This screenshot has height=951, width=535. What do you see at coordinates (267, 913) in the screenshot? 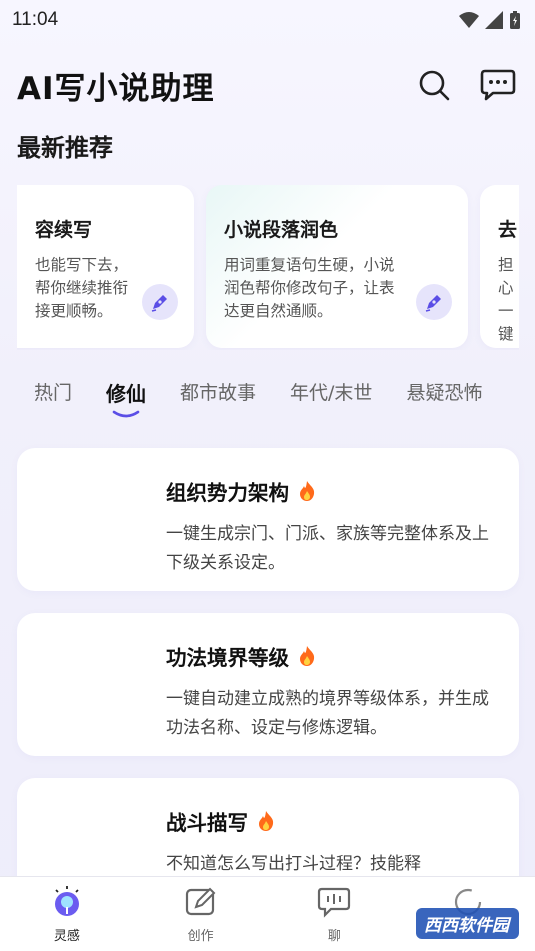
I see `bottom-nav: 灵感 创作 聊 西西软件园` at bounding box center [267, 913].